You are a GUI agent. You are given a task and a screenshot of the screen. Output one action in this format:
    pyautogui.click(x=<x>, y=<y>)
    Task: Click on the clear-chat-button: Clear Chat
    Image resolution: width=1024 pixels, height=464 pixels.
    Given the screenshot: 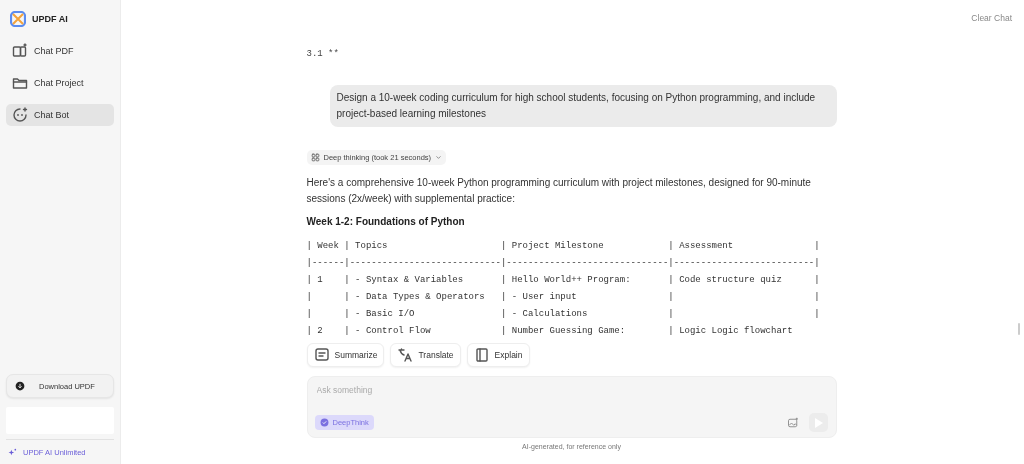 What is the action you would take?
    pyautogui.click(x=991, y=18)
    